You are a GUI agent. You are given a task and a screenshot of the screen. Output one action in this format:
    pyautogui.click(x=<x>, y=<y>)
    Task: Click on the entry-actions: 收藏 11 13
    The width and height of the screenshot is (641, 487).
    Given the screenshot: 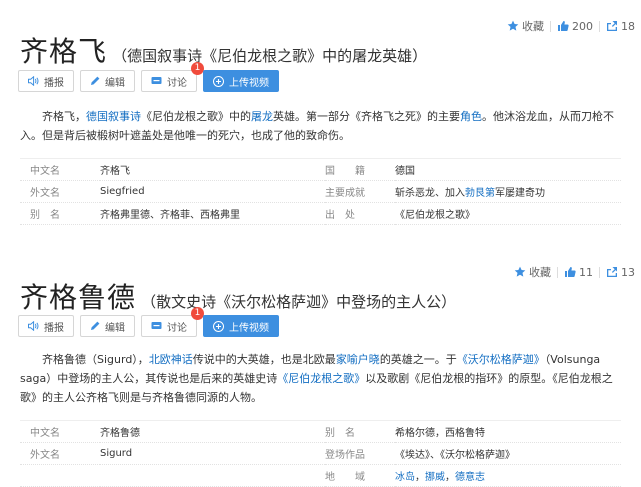 What is the action you would take?
    pyautogui.click(x=574, y=272)
    